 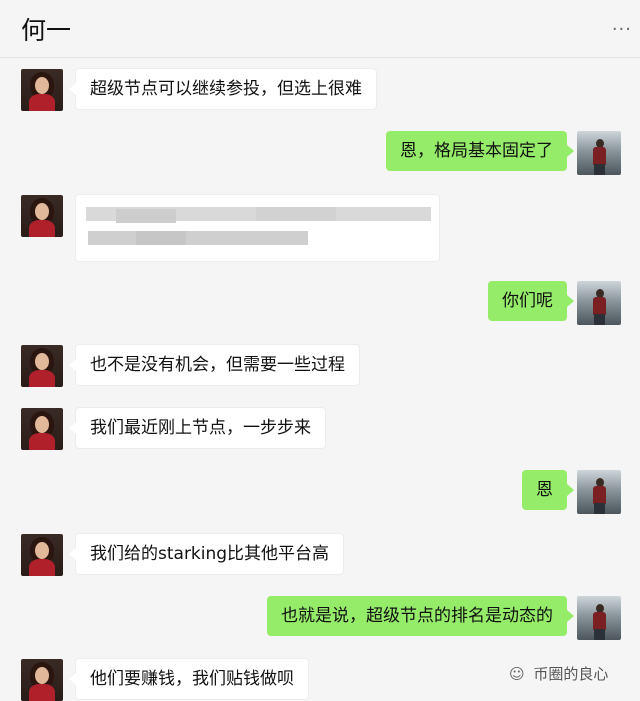 I want to click on message-bubble-incoming: 超级节点可以继续参投，但选上很难, so click(x=223, y=89).